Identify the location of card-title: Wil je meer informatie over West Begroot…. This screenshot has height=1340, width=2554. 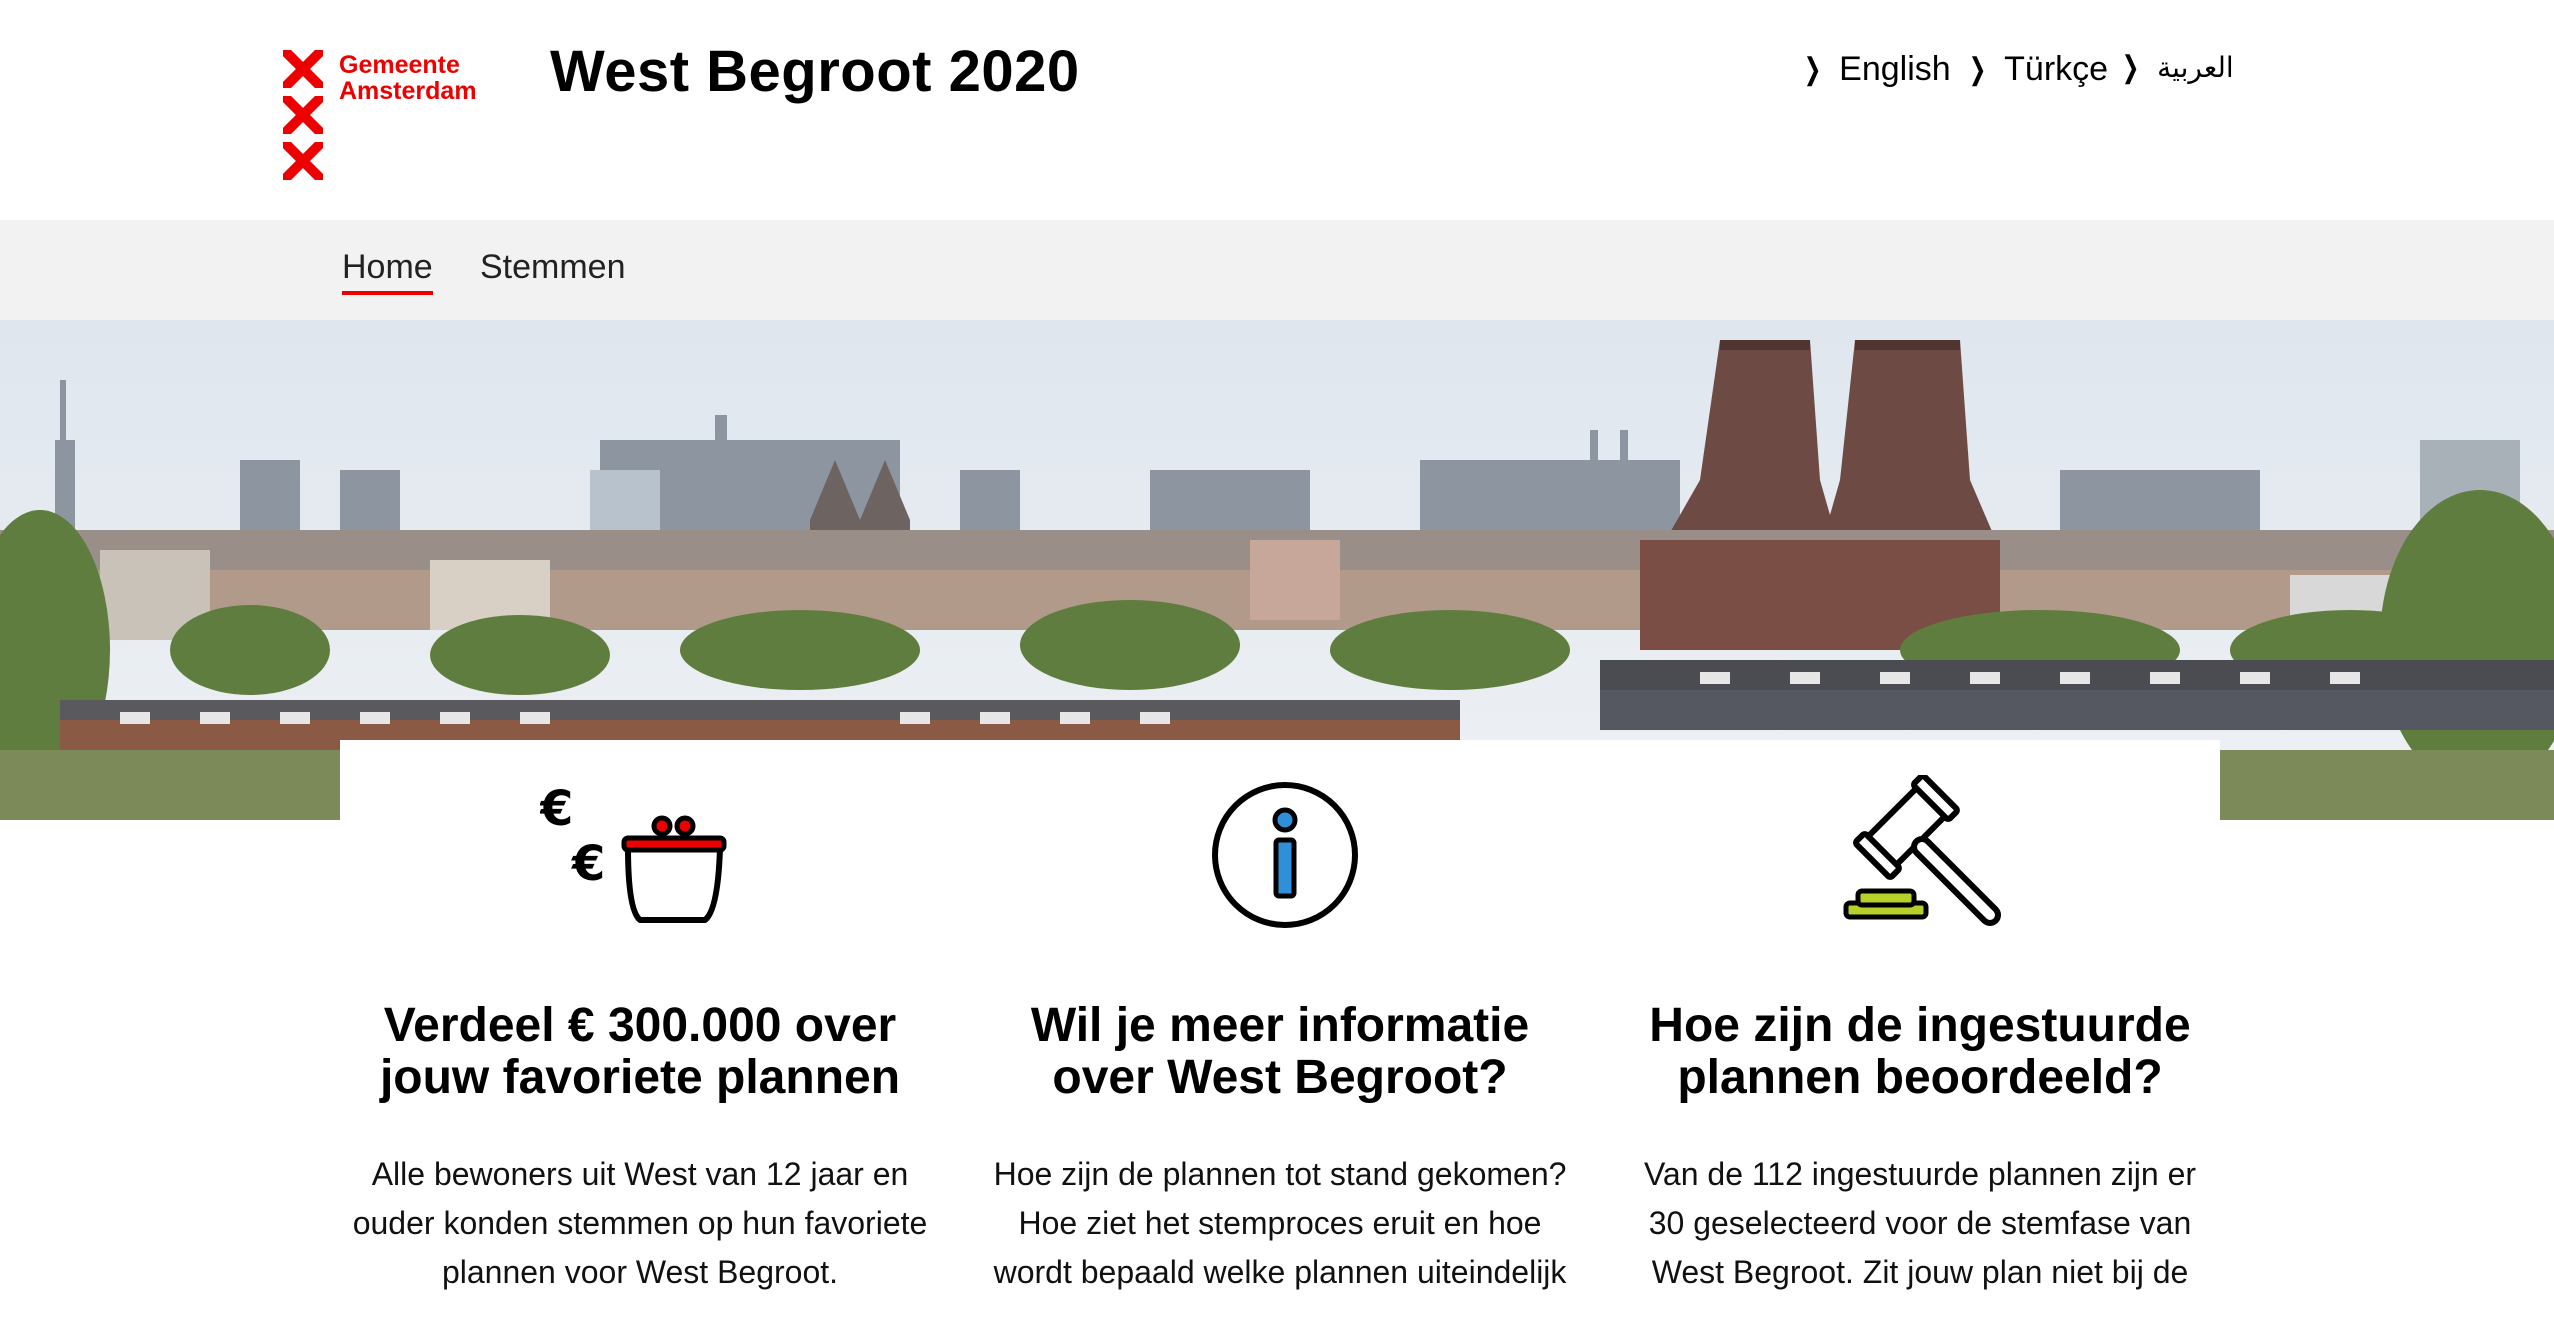
(1280, 1052).